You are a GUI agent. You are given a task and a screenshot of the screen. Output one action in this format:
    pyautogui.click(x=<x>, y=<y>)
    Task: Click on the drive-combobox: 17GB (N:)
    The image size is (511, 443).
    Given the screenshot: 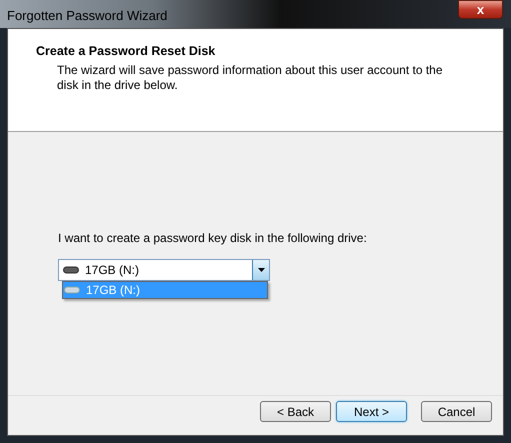 What is the action you would take?
    pyautogui.click(x=164, y=270)
    